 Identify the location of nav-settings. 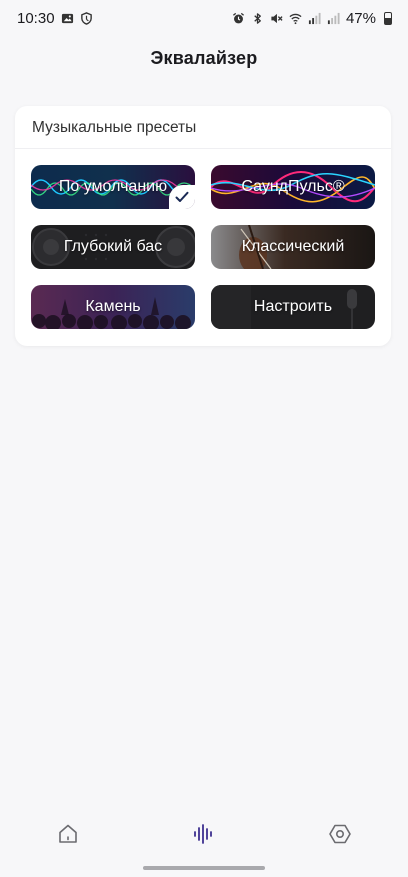
(340, 834).